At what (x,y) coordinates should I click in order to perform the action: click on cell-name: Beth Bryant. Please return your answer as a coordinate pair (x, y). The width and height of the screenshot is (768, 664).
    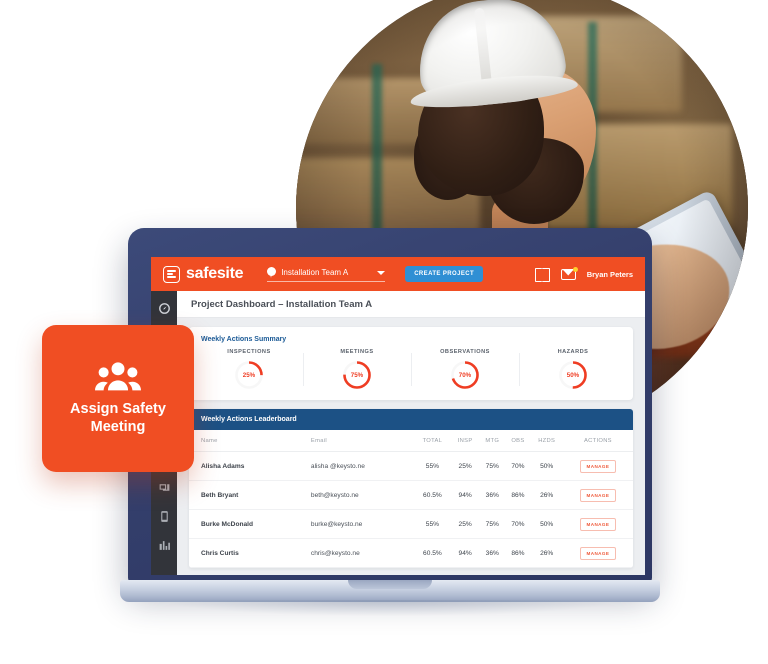
    Looking at the image, I should click on (250, 495).